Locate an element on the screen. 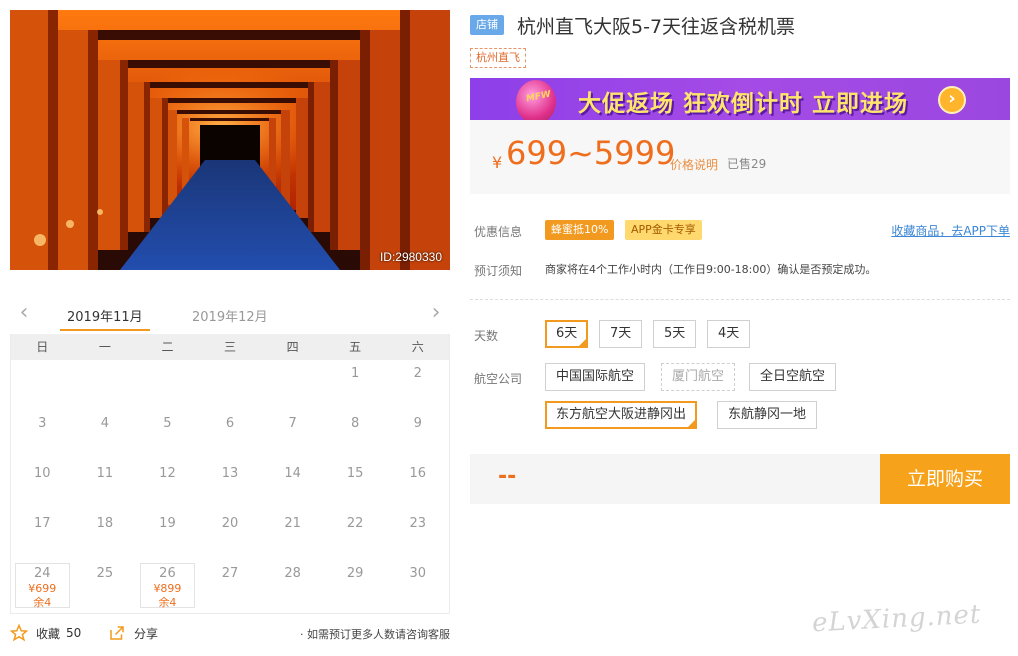  airline-option-china-eastern-shizuoka: 东航静冈一地 is located at coordinates (767, 415).